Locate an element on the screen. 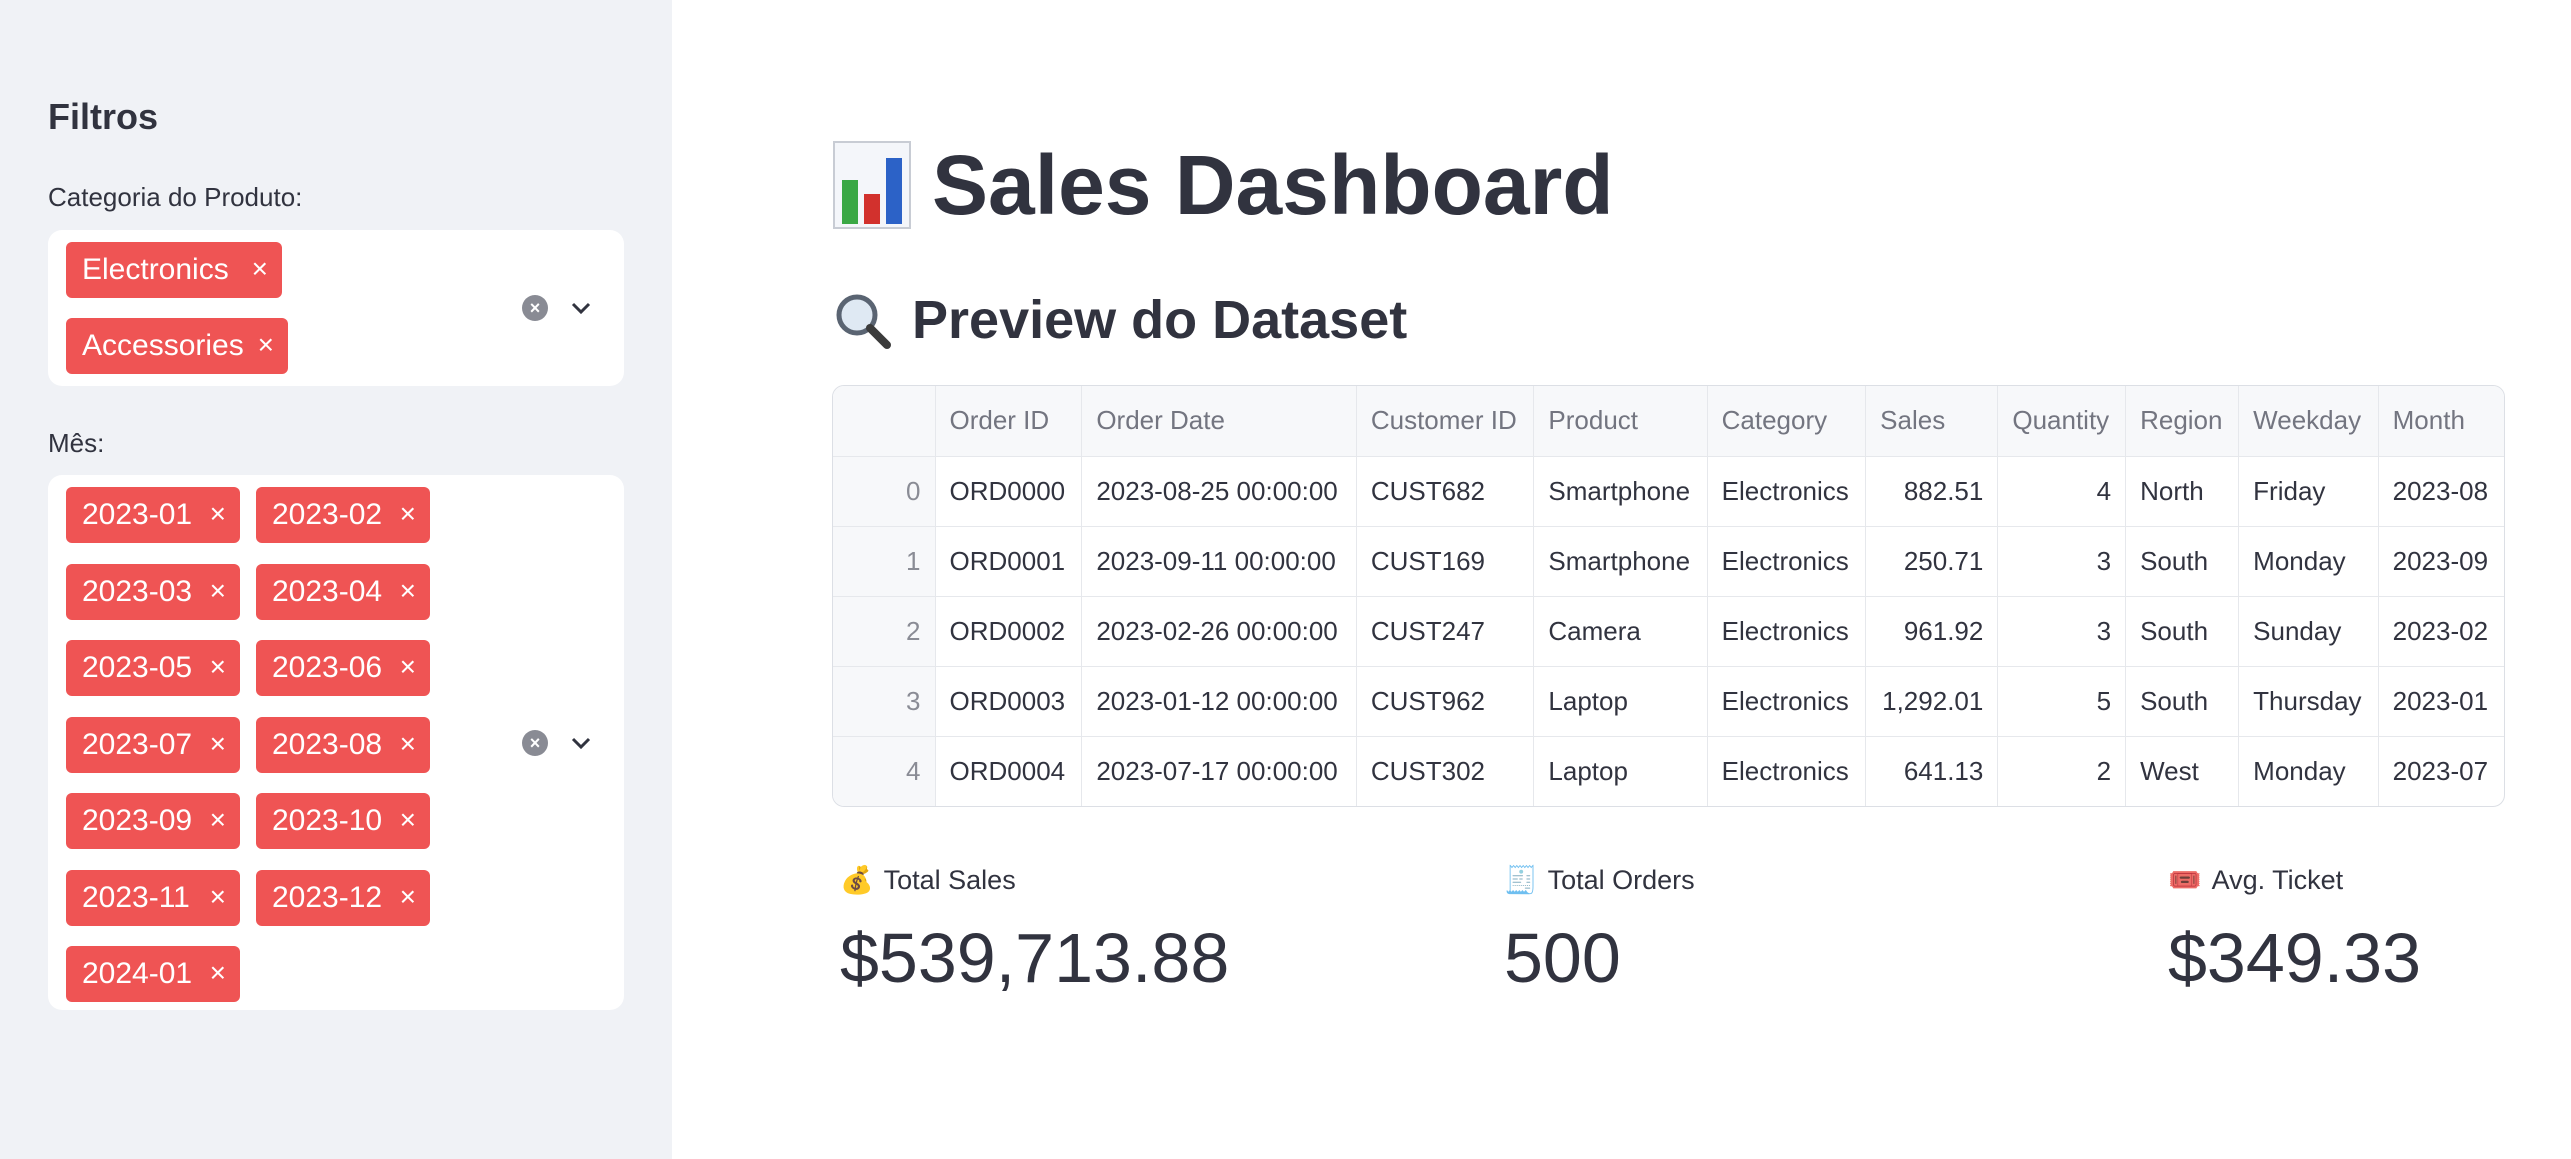 This screenshot has height=1159, width=2571. table-cell: CUST302 is located at coordinates (1445, 771).